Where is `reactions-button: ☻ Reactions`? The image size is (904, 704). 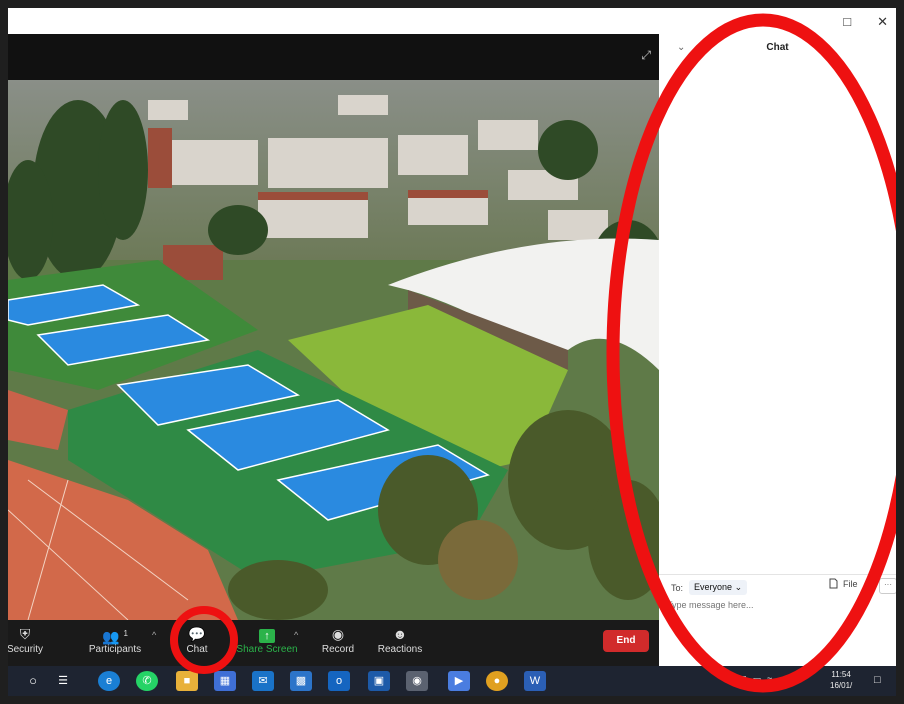 reactions-button: ☻ Reactions is located at coordinates (400, 639).